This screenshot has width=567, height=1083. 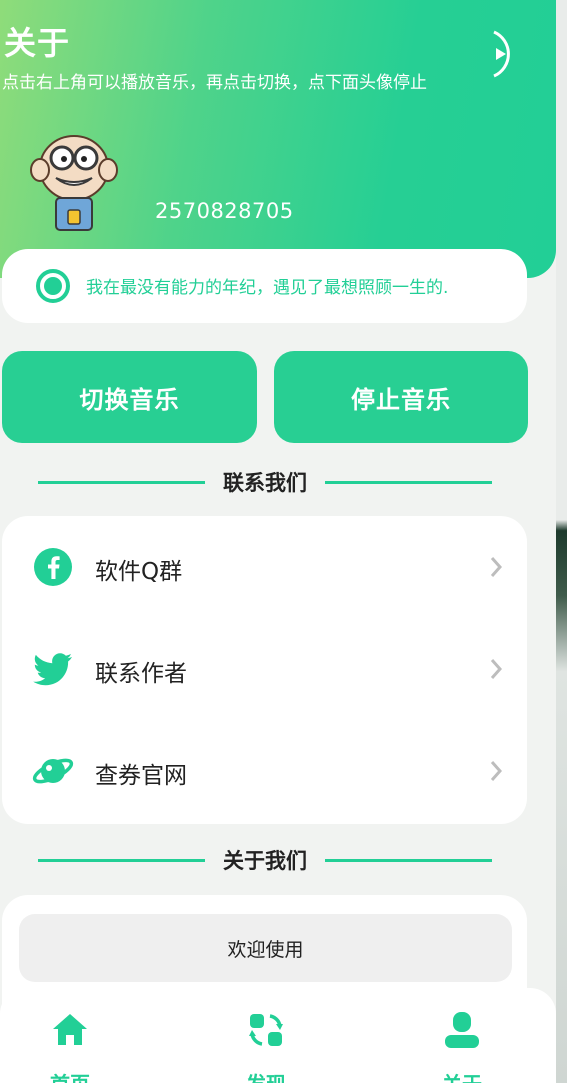 I want to click on welcome-text: 欢迎使用, so click(x=265, y=948).